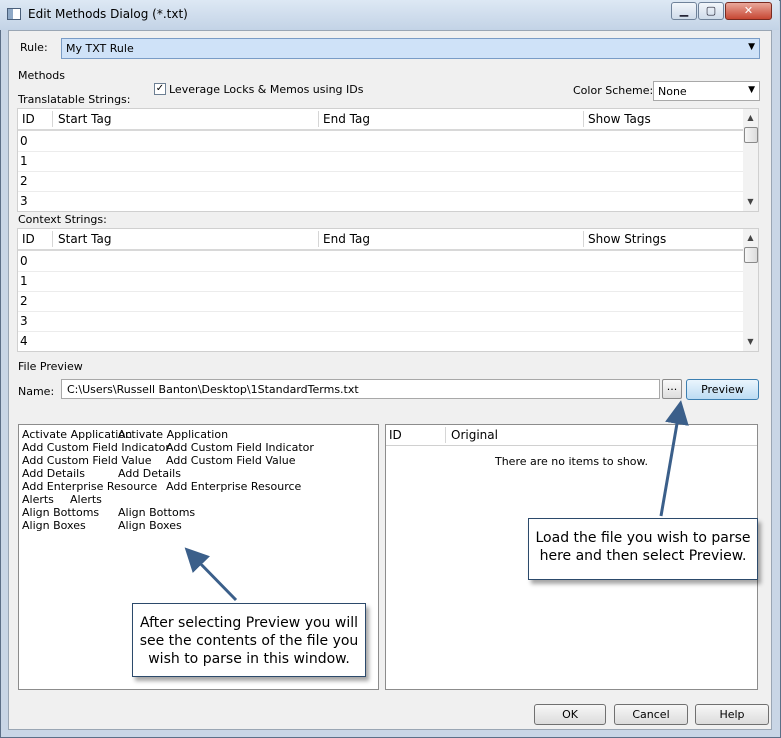  What do you see at coordinates (570, 714) in the screenshot?
I see `ok-button: OK` at bounding box center [570, 714].